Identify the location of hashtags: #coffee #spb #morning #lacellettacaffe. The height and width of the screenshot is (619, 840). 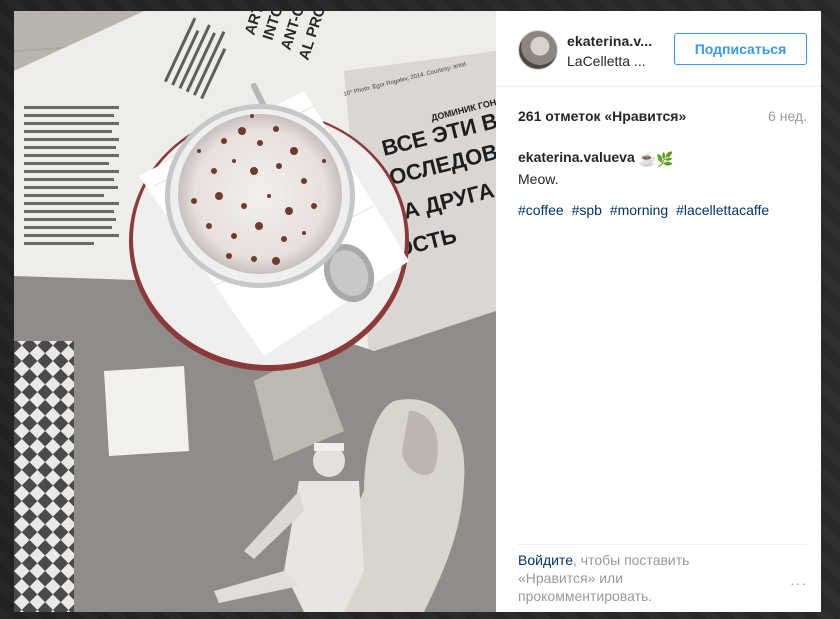
(645, 210).